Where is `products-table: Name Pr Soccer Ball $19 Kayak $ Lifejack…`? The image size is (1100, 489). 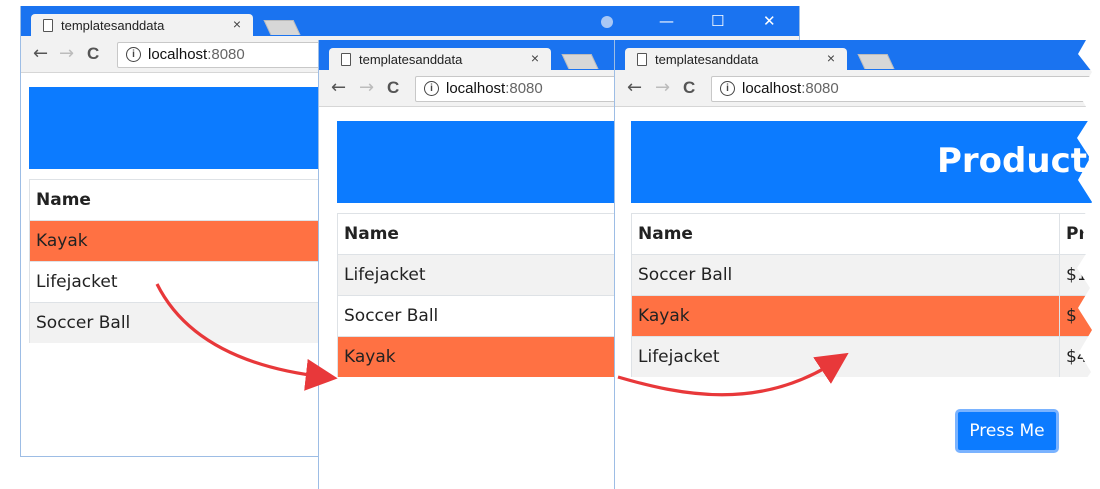 products-table: Name Pr Soccer Ball $19 Kayak $ Lifejack… is located at coordinates (865, 295).